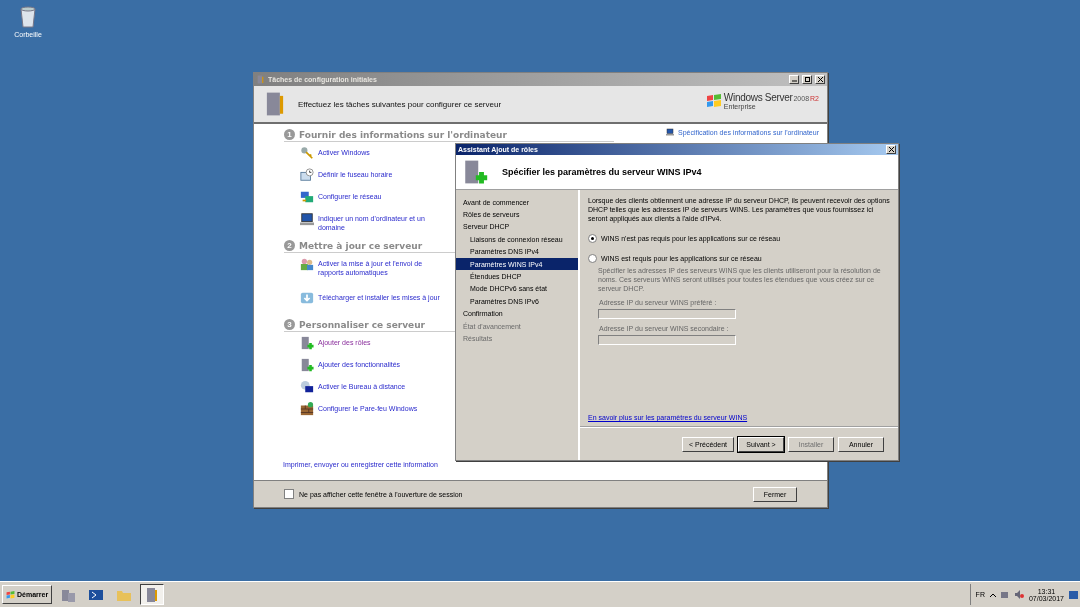 The height and width of the screenshot is (607, 1080). I want to click on brick-wall-icon, so click(307, 409).